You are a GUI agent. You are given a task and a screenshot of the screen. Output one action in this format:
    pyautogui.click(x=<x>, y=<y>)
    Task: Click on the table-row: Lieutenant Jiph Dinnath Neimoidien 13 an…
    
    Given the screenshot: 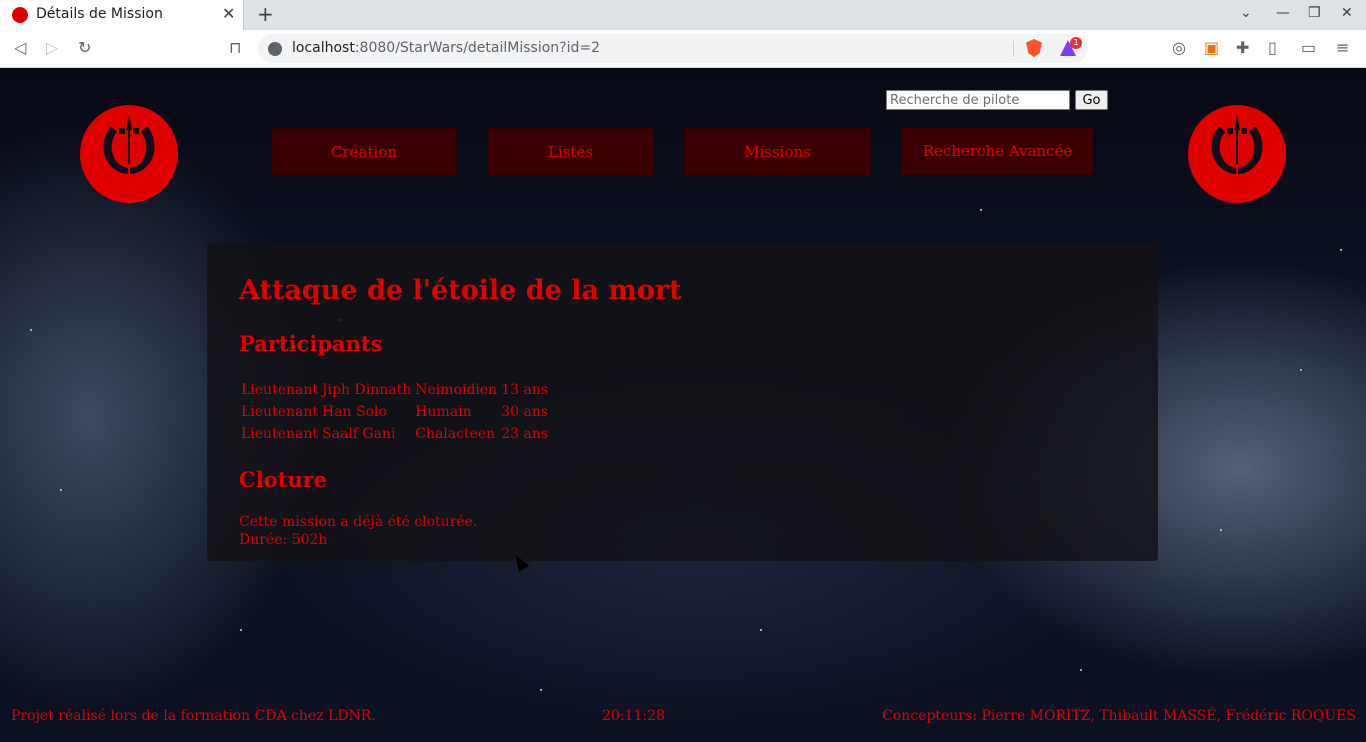 What is the action you would take?
    pyautogui.click(x=394, y=390)
    